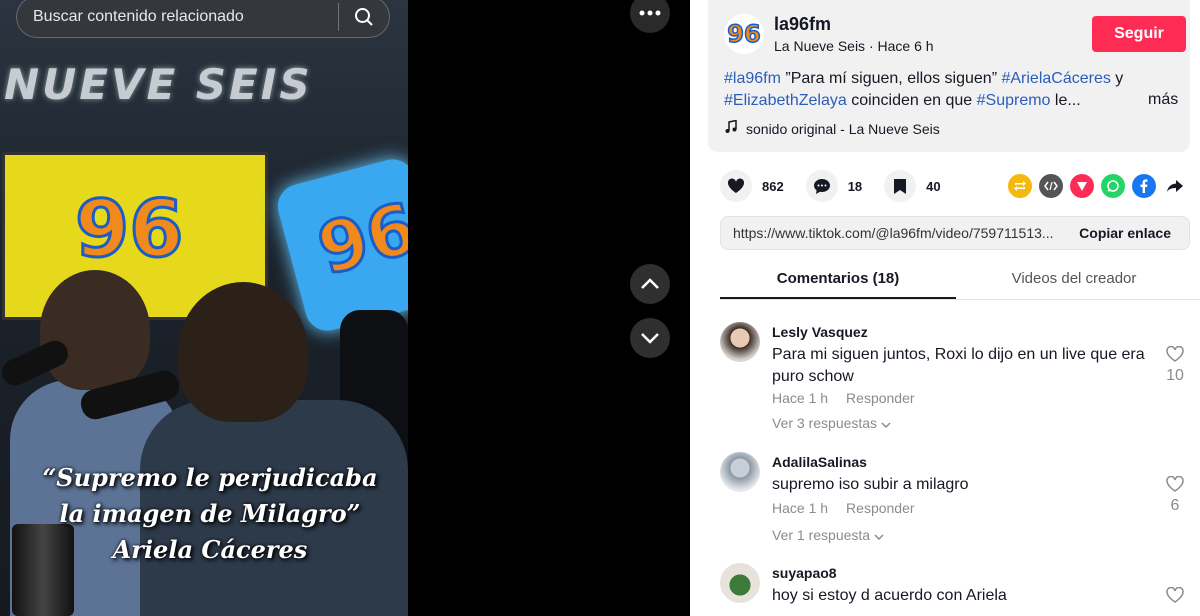 The height and width of the screenshot is (616, 1200). What do you see at coordinates (1055, 78) in the screenshot?
I see `hashtag-link: #ArielaCáceres` at bounding box center [1055, 78].